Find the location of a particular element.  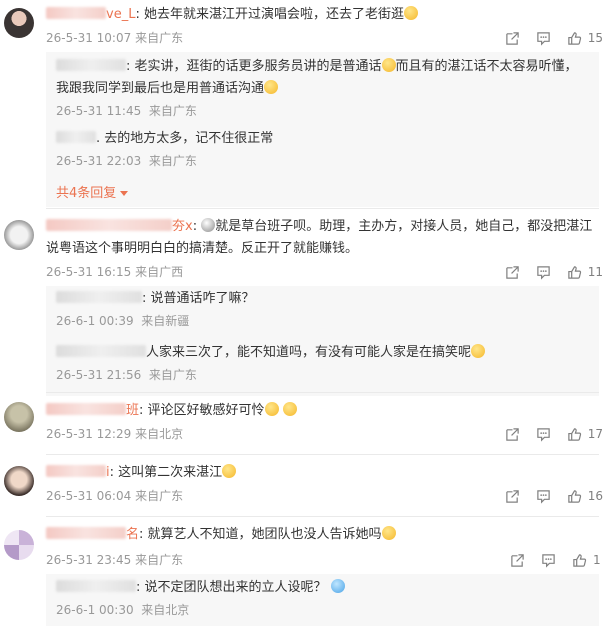

reply-meta: 26-6-1 00:39 来自新疆 is located at coordinates (324, 320).